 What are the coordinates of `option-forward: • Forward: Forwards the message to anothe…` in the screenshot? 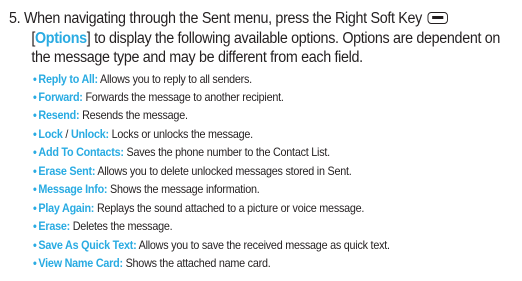 It's located at (265, 98).